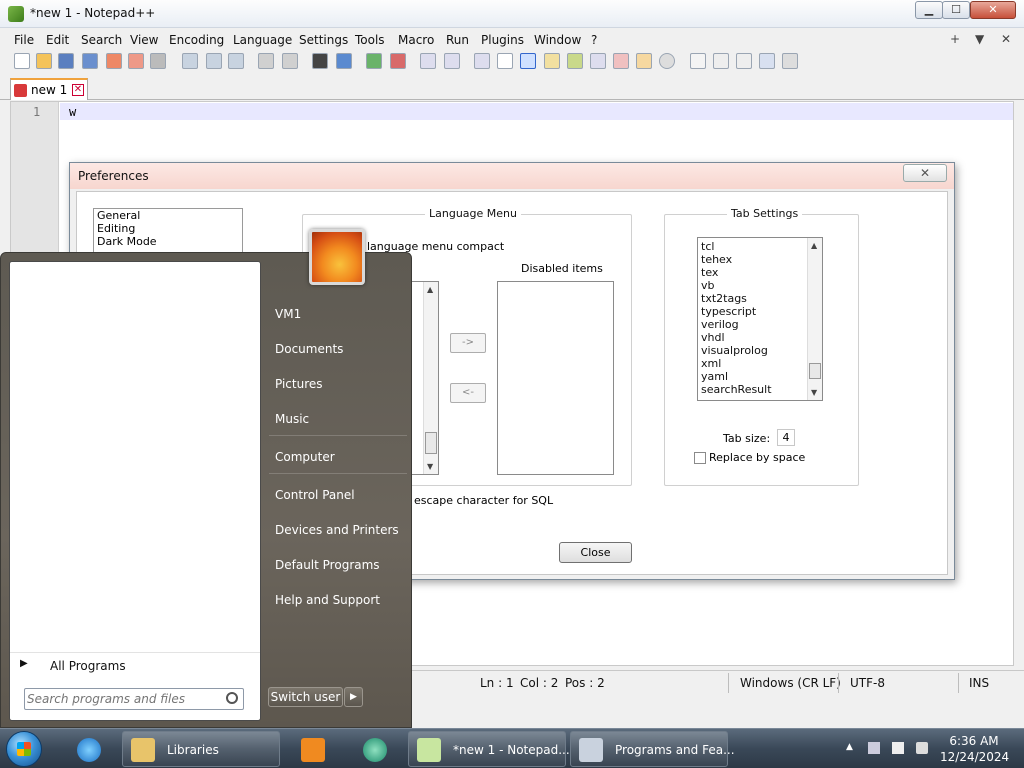 The width and height of the screenshot is (1024, 768). I want to click on monitoring-icon, so click(667, 61).